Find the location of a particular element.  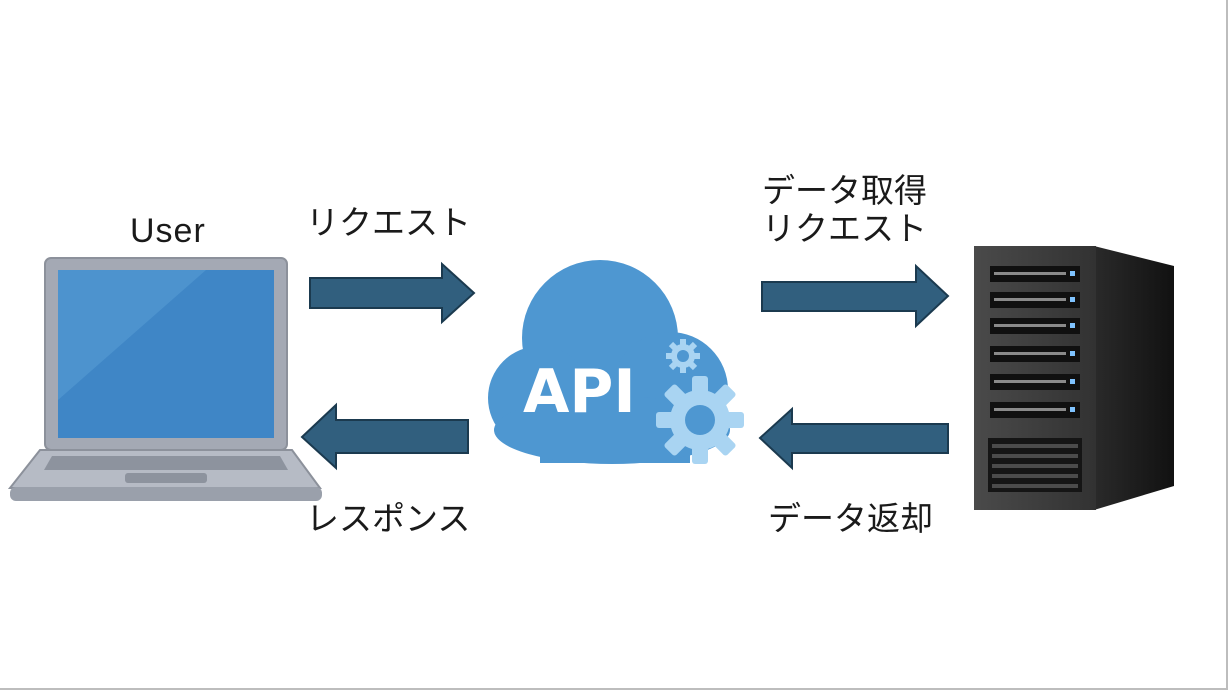

gear-icon-large is located at coordinates (700, 420).